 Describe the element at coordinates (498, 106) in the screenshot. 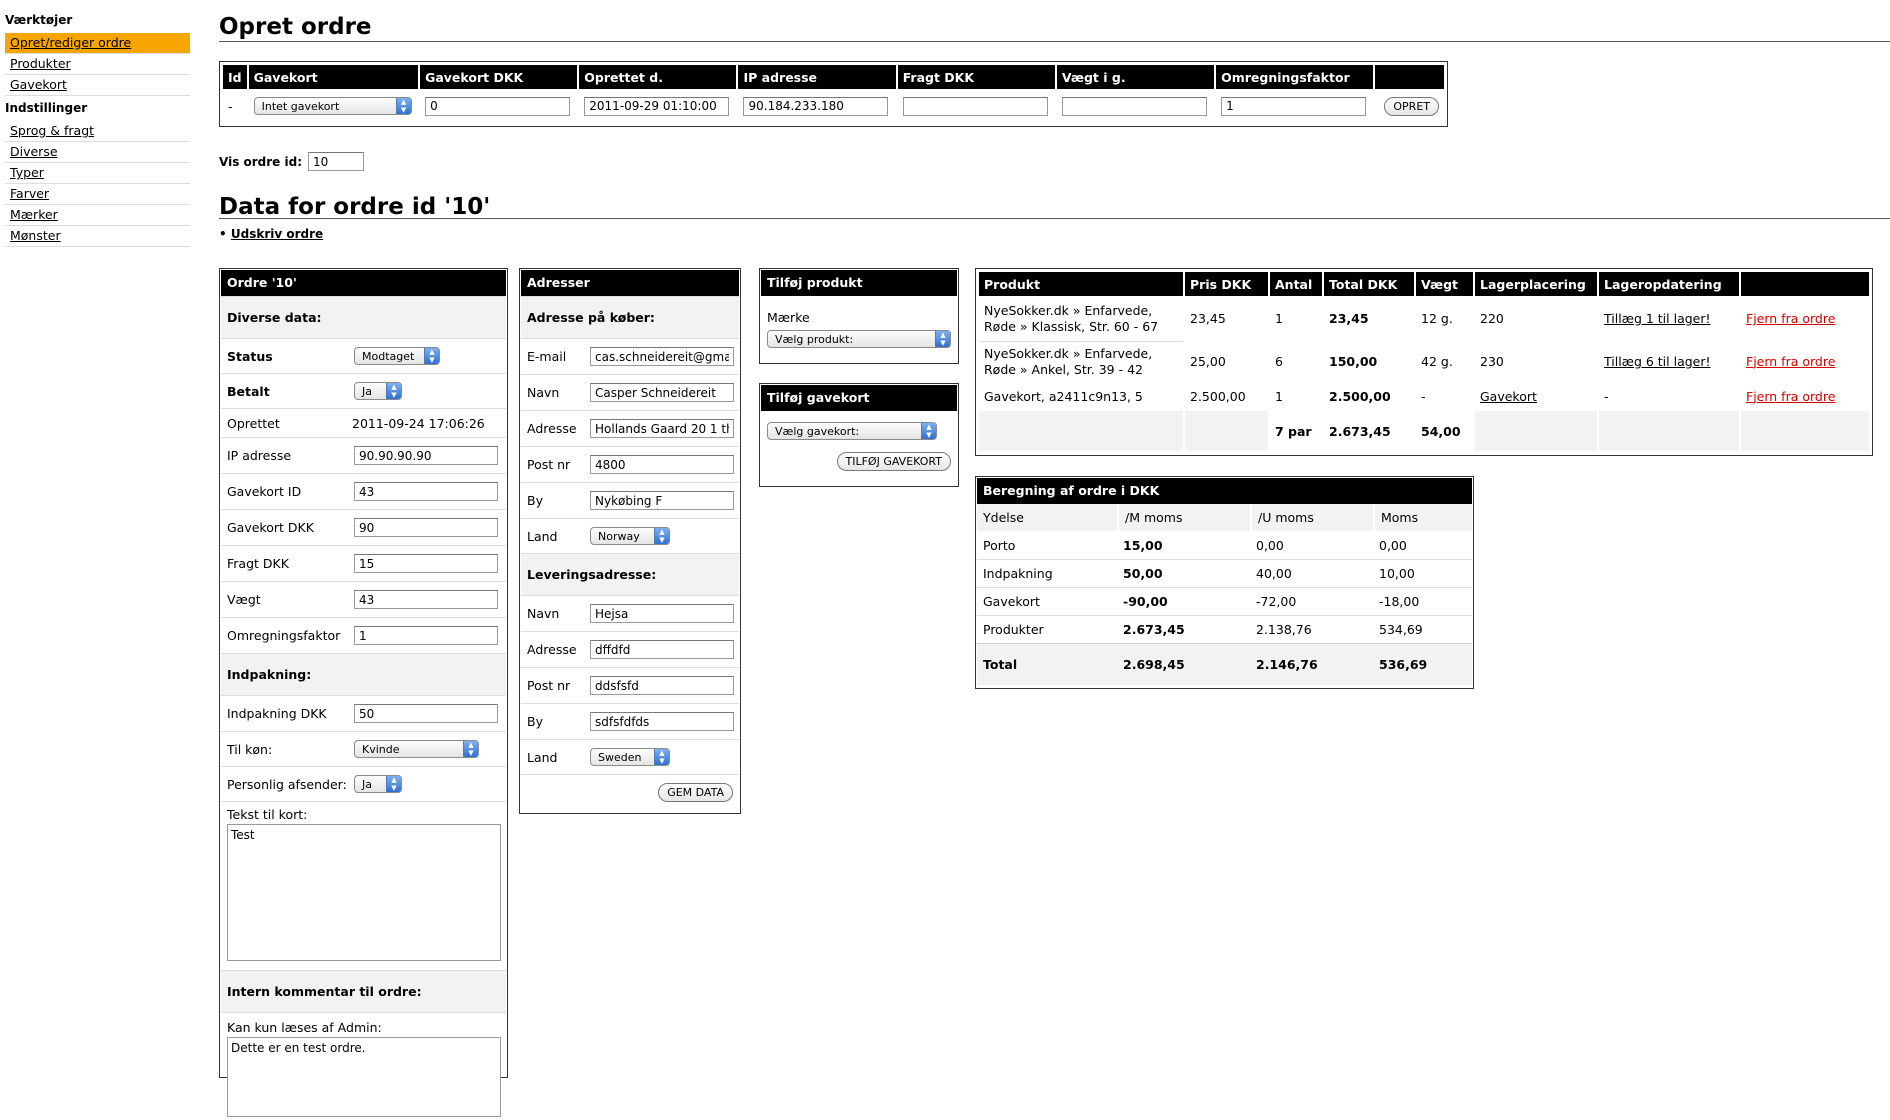

I see `giftcard-dkk-input` at that location.